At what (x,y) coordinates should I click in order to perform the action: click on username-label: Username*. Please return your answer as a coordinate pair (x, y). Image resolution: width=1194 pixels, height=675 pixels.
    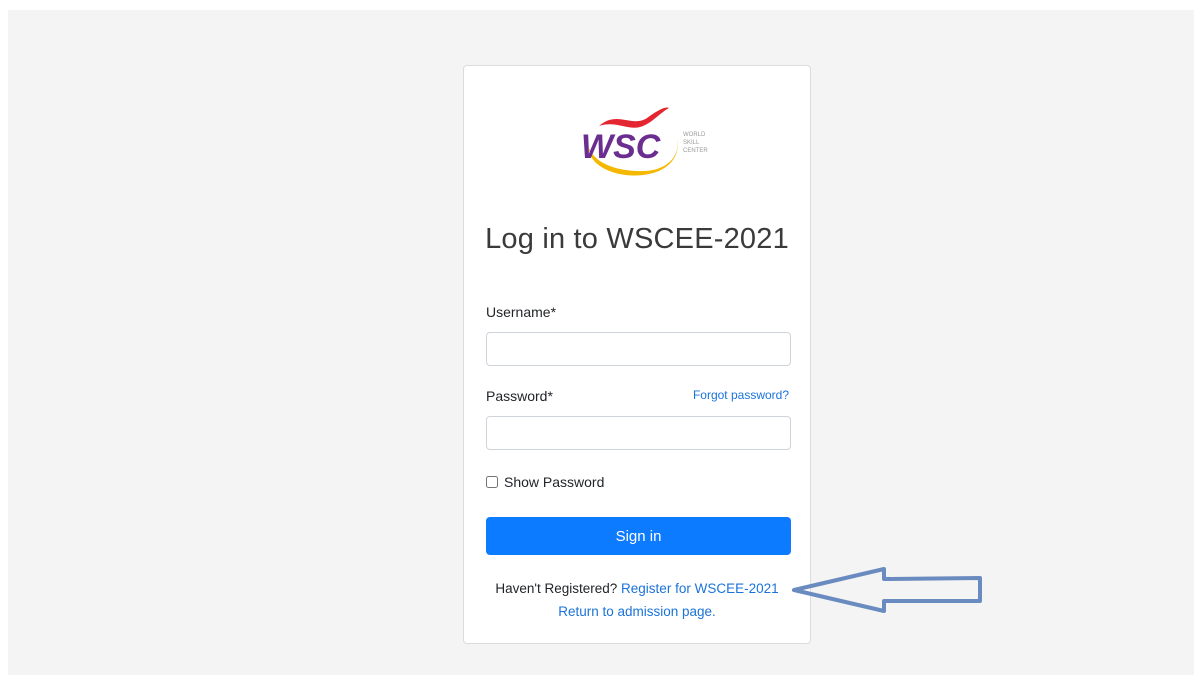
    Looking at the image, I should click on (521, 312).